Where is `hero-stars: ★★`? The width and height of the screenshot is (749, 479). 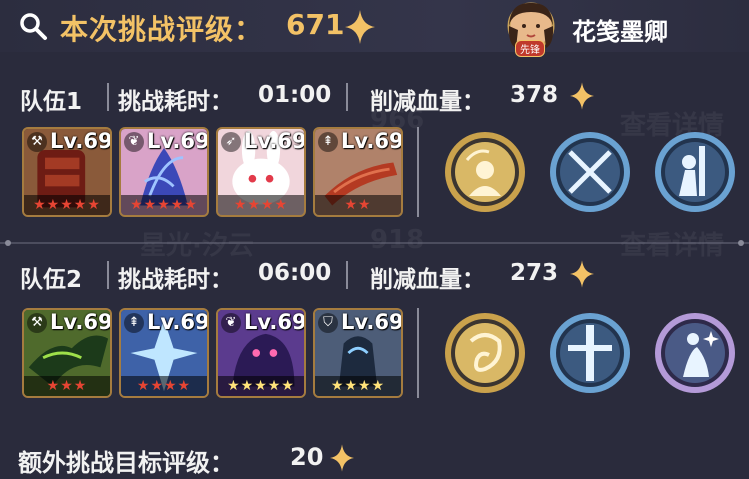 hero-stars: ★★ is located at coordinates (358, 205).